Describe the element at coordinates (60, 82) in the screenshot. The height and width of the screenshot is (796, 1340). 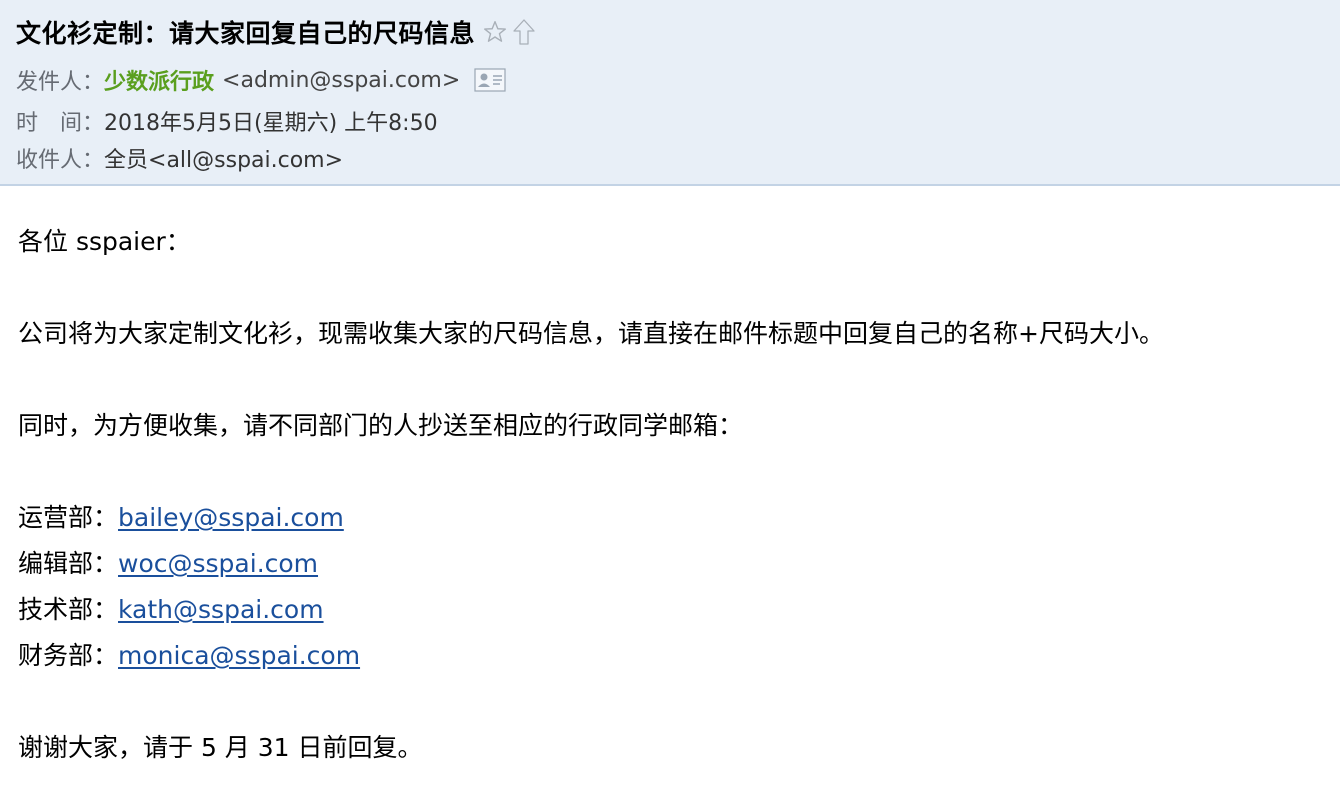
I see `from-label: 发件人：` at that location.